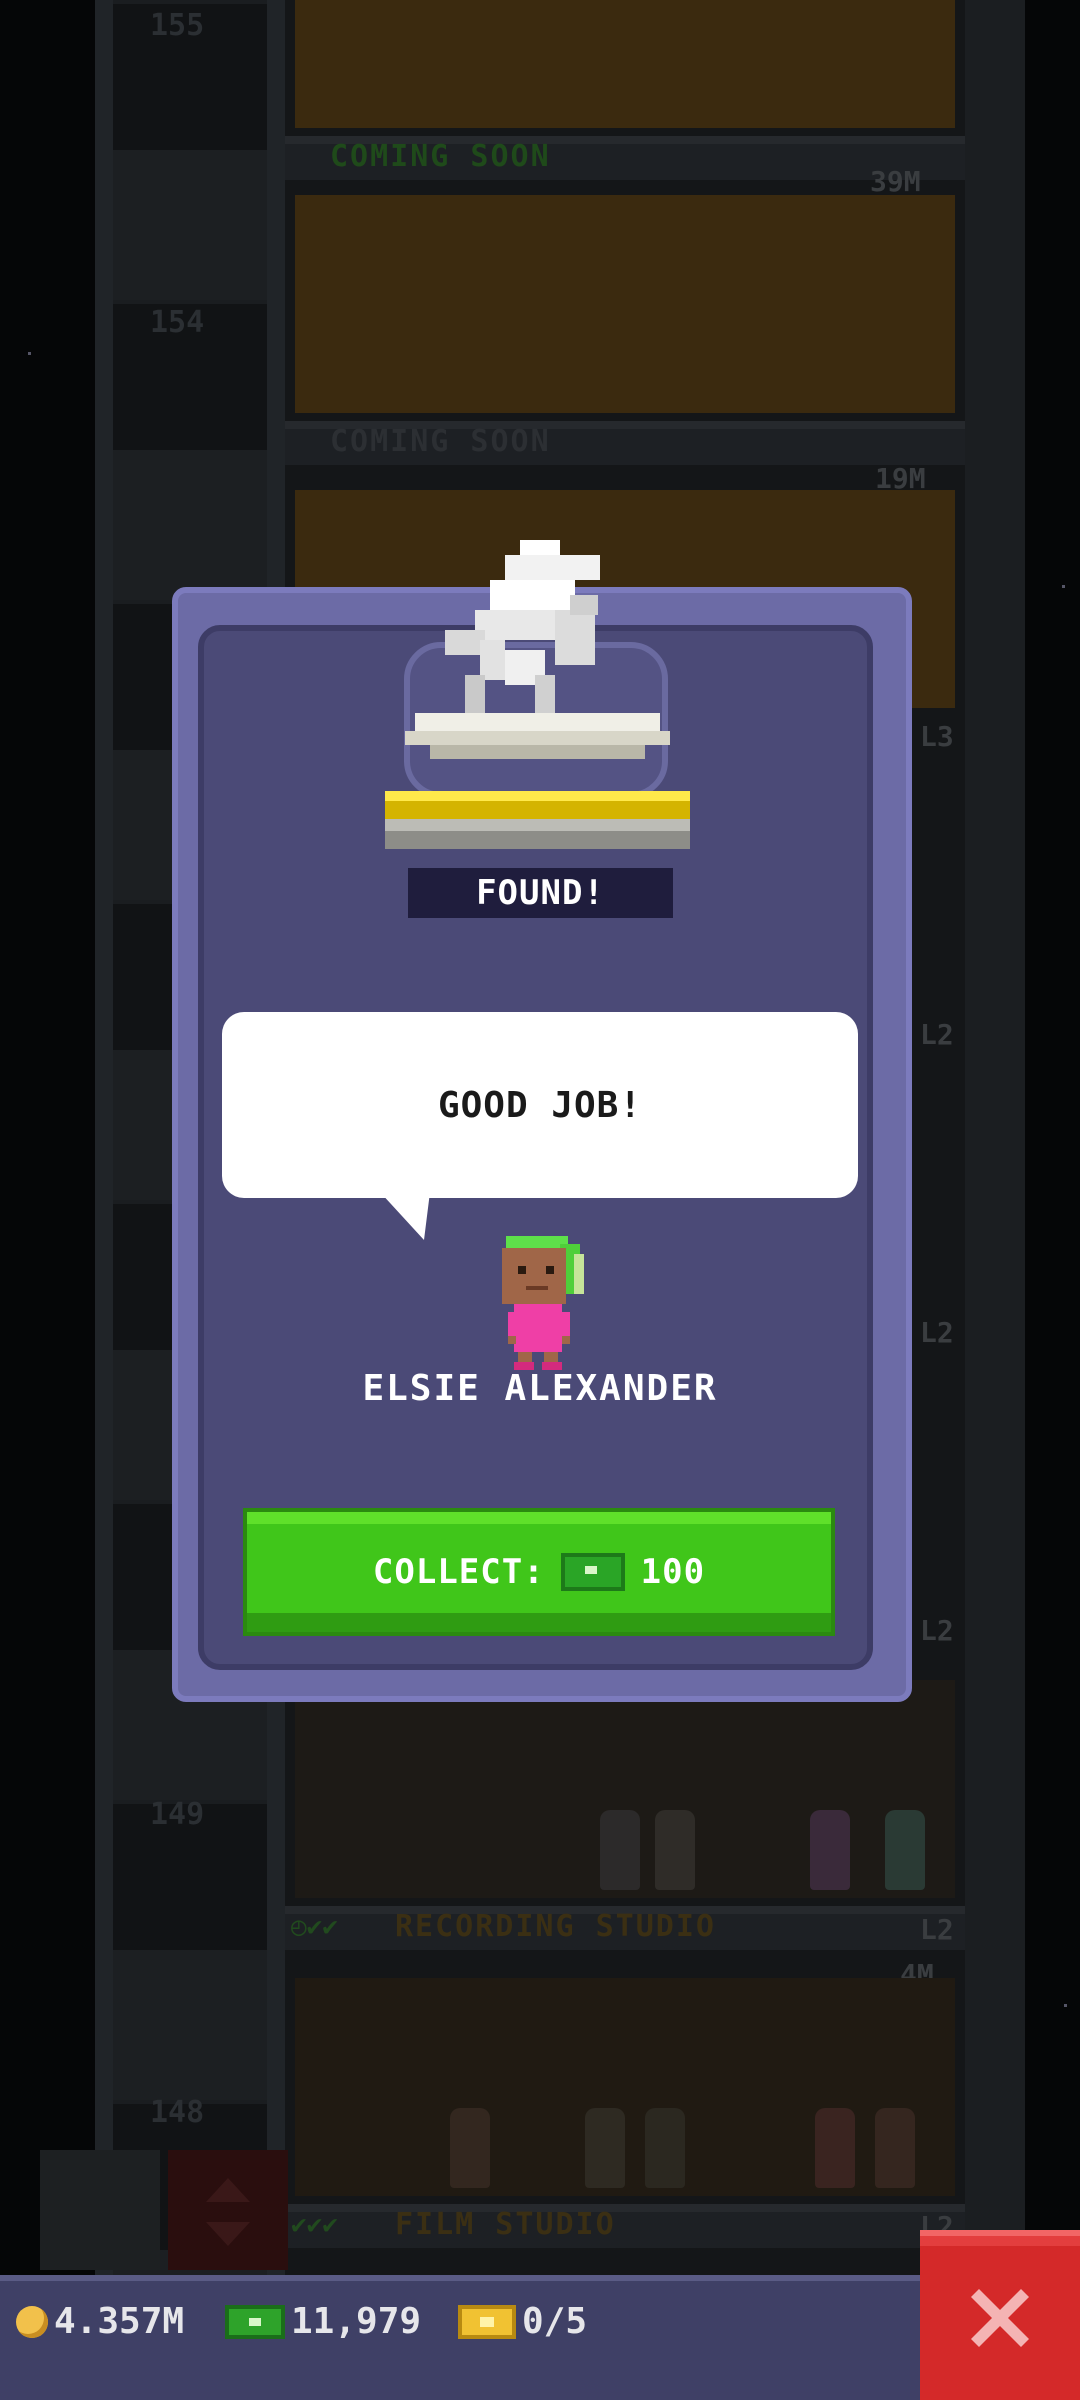 This screenshot has height=2400, width=1080. What do you see at coordinates (100, 2210) in the screenshot?
I see `elevator-stop-button` at bounding box center [100, 2210].